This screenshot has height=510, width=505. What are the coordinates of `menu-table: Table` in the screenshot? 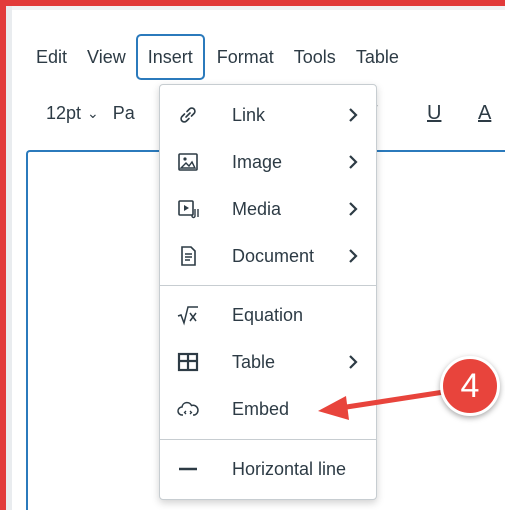 It's located at (377, 57).